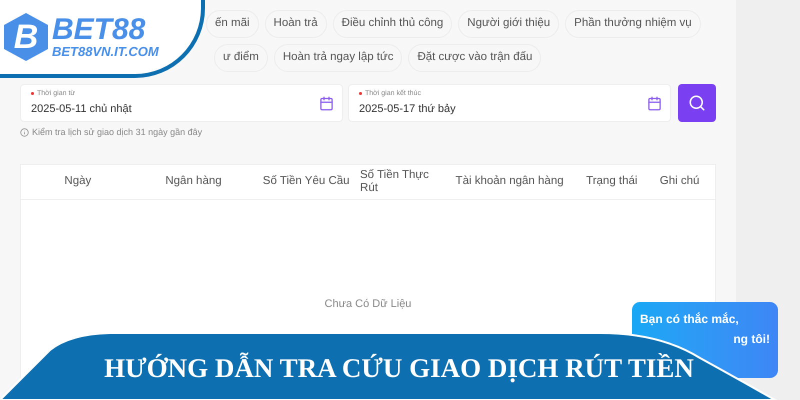 The height and width of the screenshot is (400, 800). What do you see at coordinates (475, 58) in the screenshot?
I see `filter-tab: Đặt cược vào trận đấu` at bounding box center [475, 58].